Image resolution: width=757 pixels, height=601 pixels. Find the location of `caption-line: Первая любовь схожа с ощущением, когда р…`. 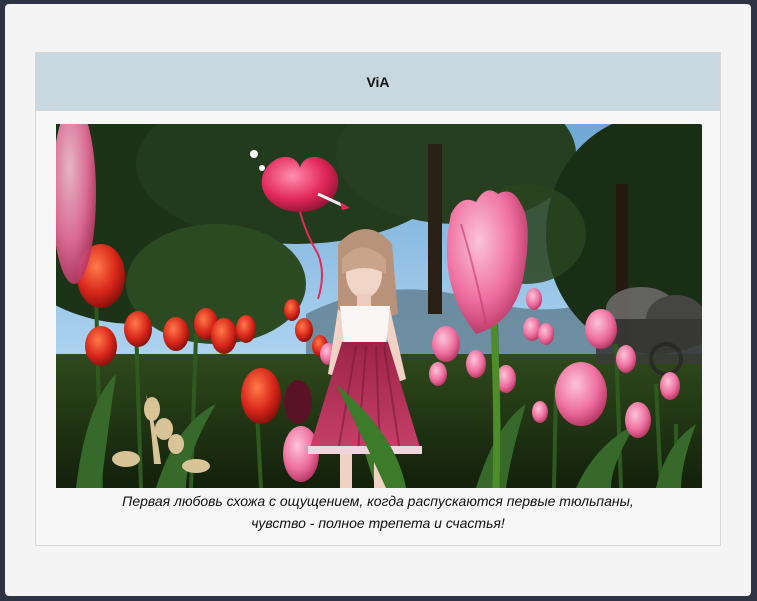

caption-line: Первая любовь схожа с ощущением, когда р… is located at coordinates (378, 501).